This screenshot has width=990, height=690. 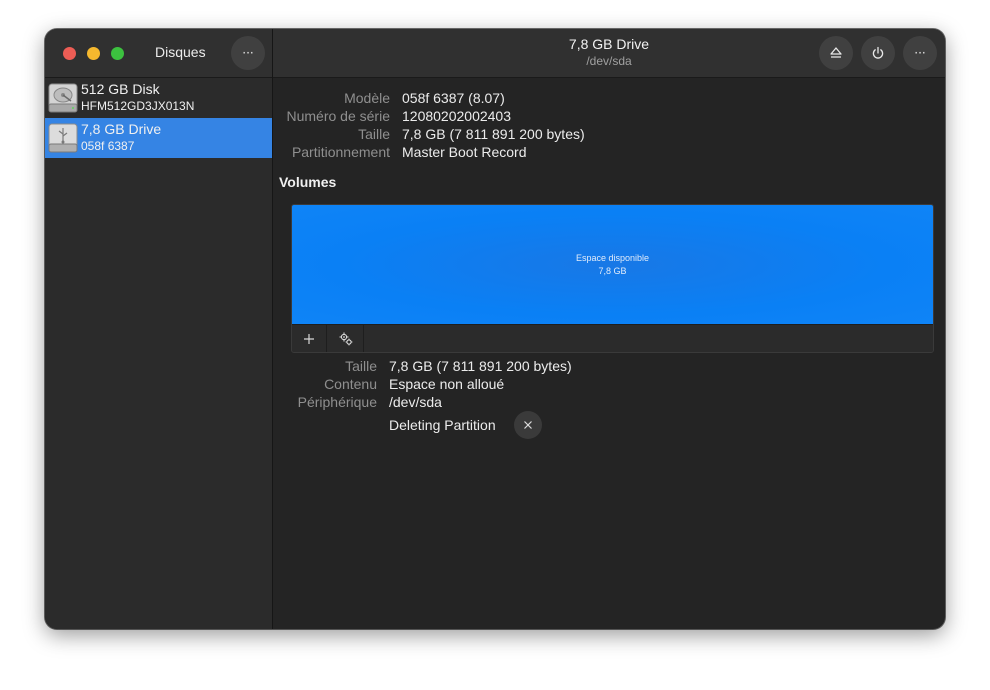 What do you see at coordinates (361, 366) in the screenshot?
I see `volume-size-label: Taille` at bounding box center [361, 366].